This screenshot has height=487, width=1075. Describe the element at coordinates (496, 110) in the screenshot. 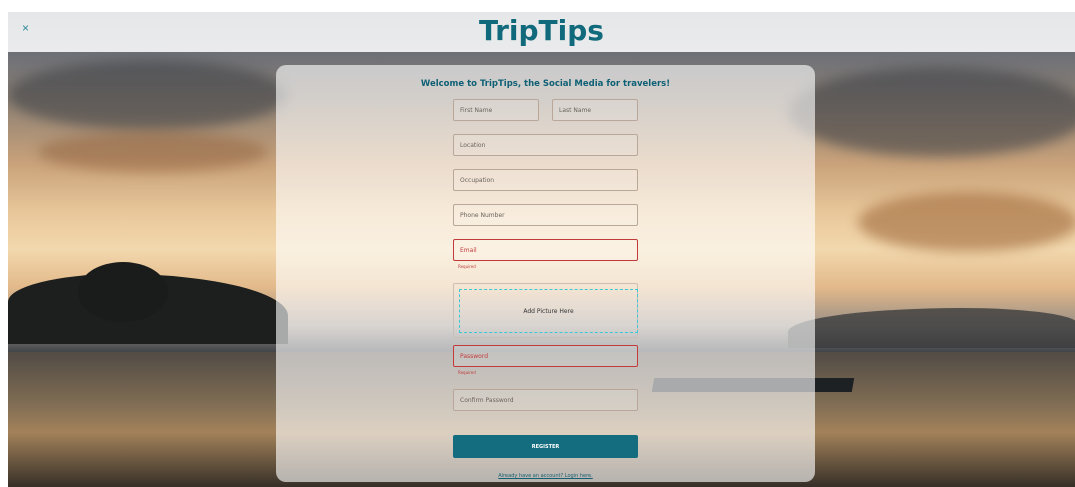

I see `first-name-input` at that location.